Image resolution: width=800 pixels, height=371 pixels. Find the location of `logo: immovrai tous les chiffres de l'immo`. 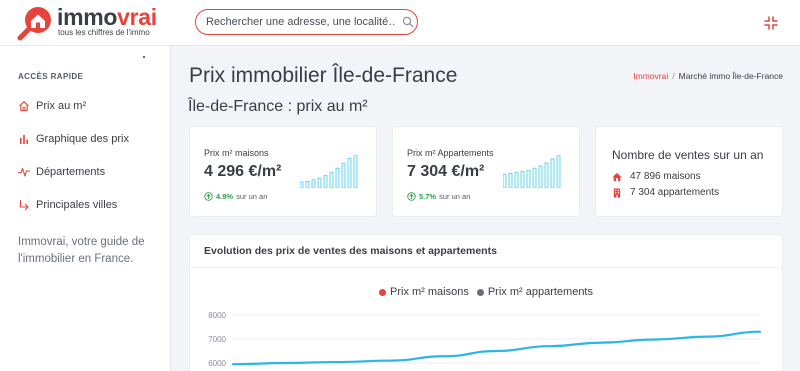

logo: immovrai tous les chiffres de l'immo is located at coordinates (91, 23).